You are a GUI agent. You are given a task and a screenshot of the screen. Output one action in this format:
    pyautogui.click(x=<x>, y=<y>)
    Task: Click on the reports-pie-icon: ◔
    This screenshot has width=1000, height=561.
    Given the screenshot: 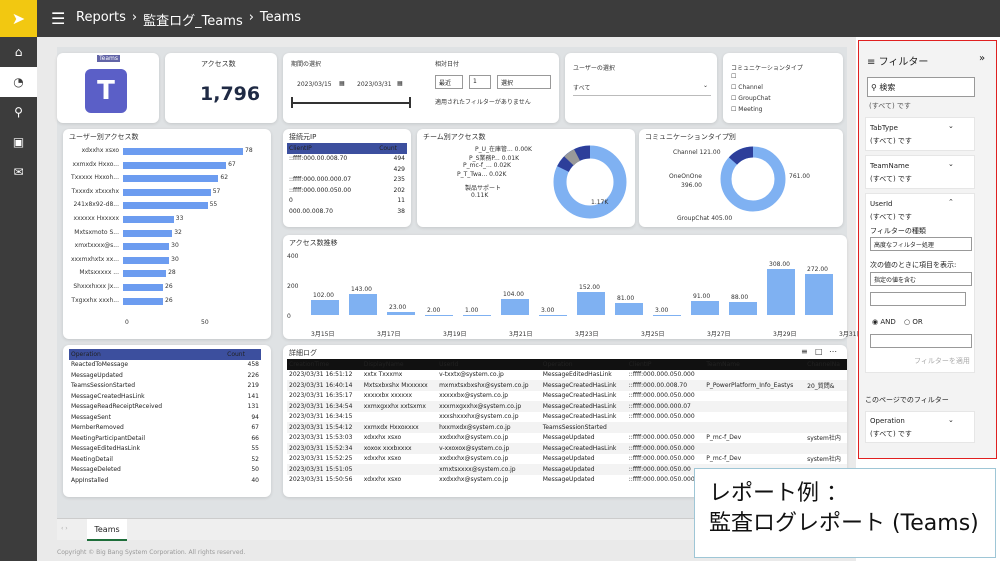 What is the action you would take?
    pyautogui.click(x=18, y=82)
    